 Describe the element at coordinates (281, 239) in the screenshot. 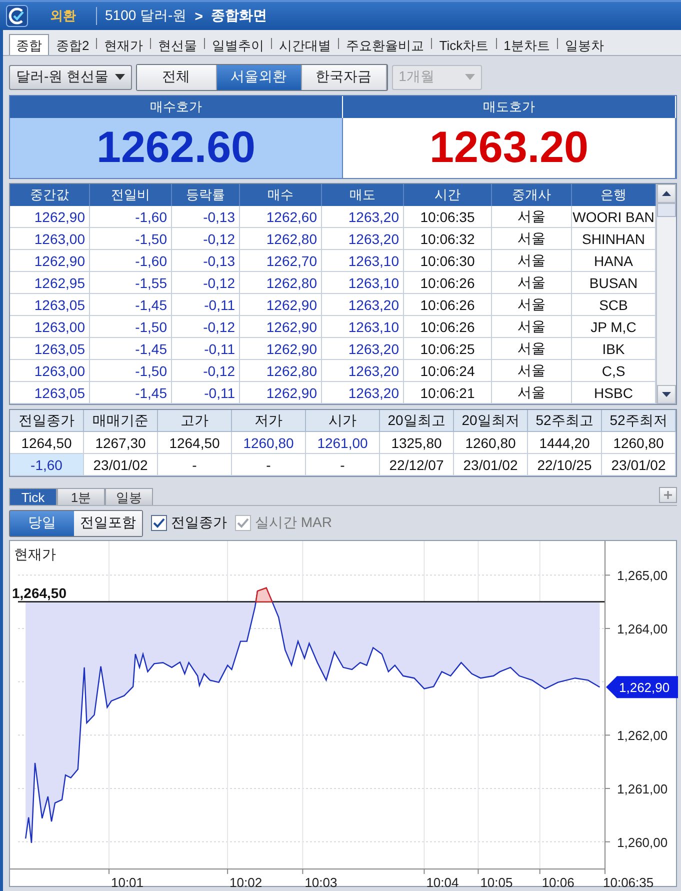

I see `table-cell: 1262,80` at that location.